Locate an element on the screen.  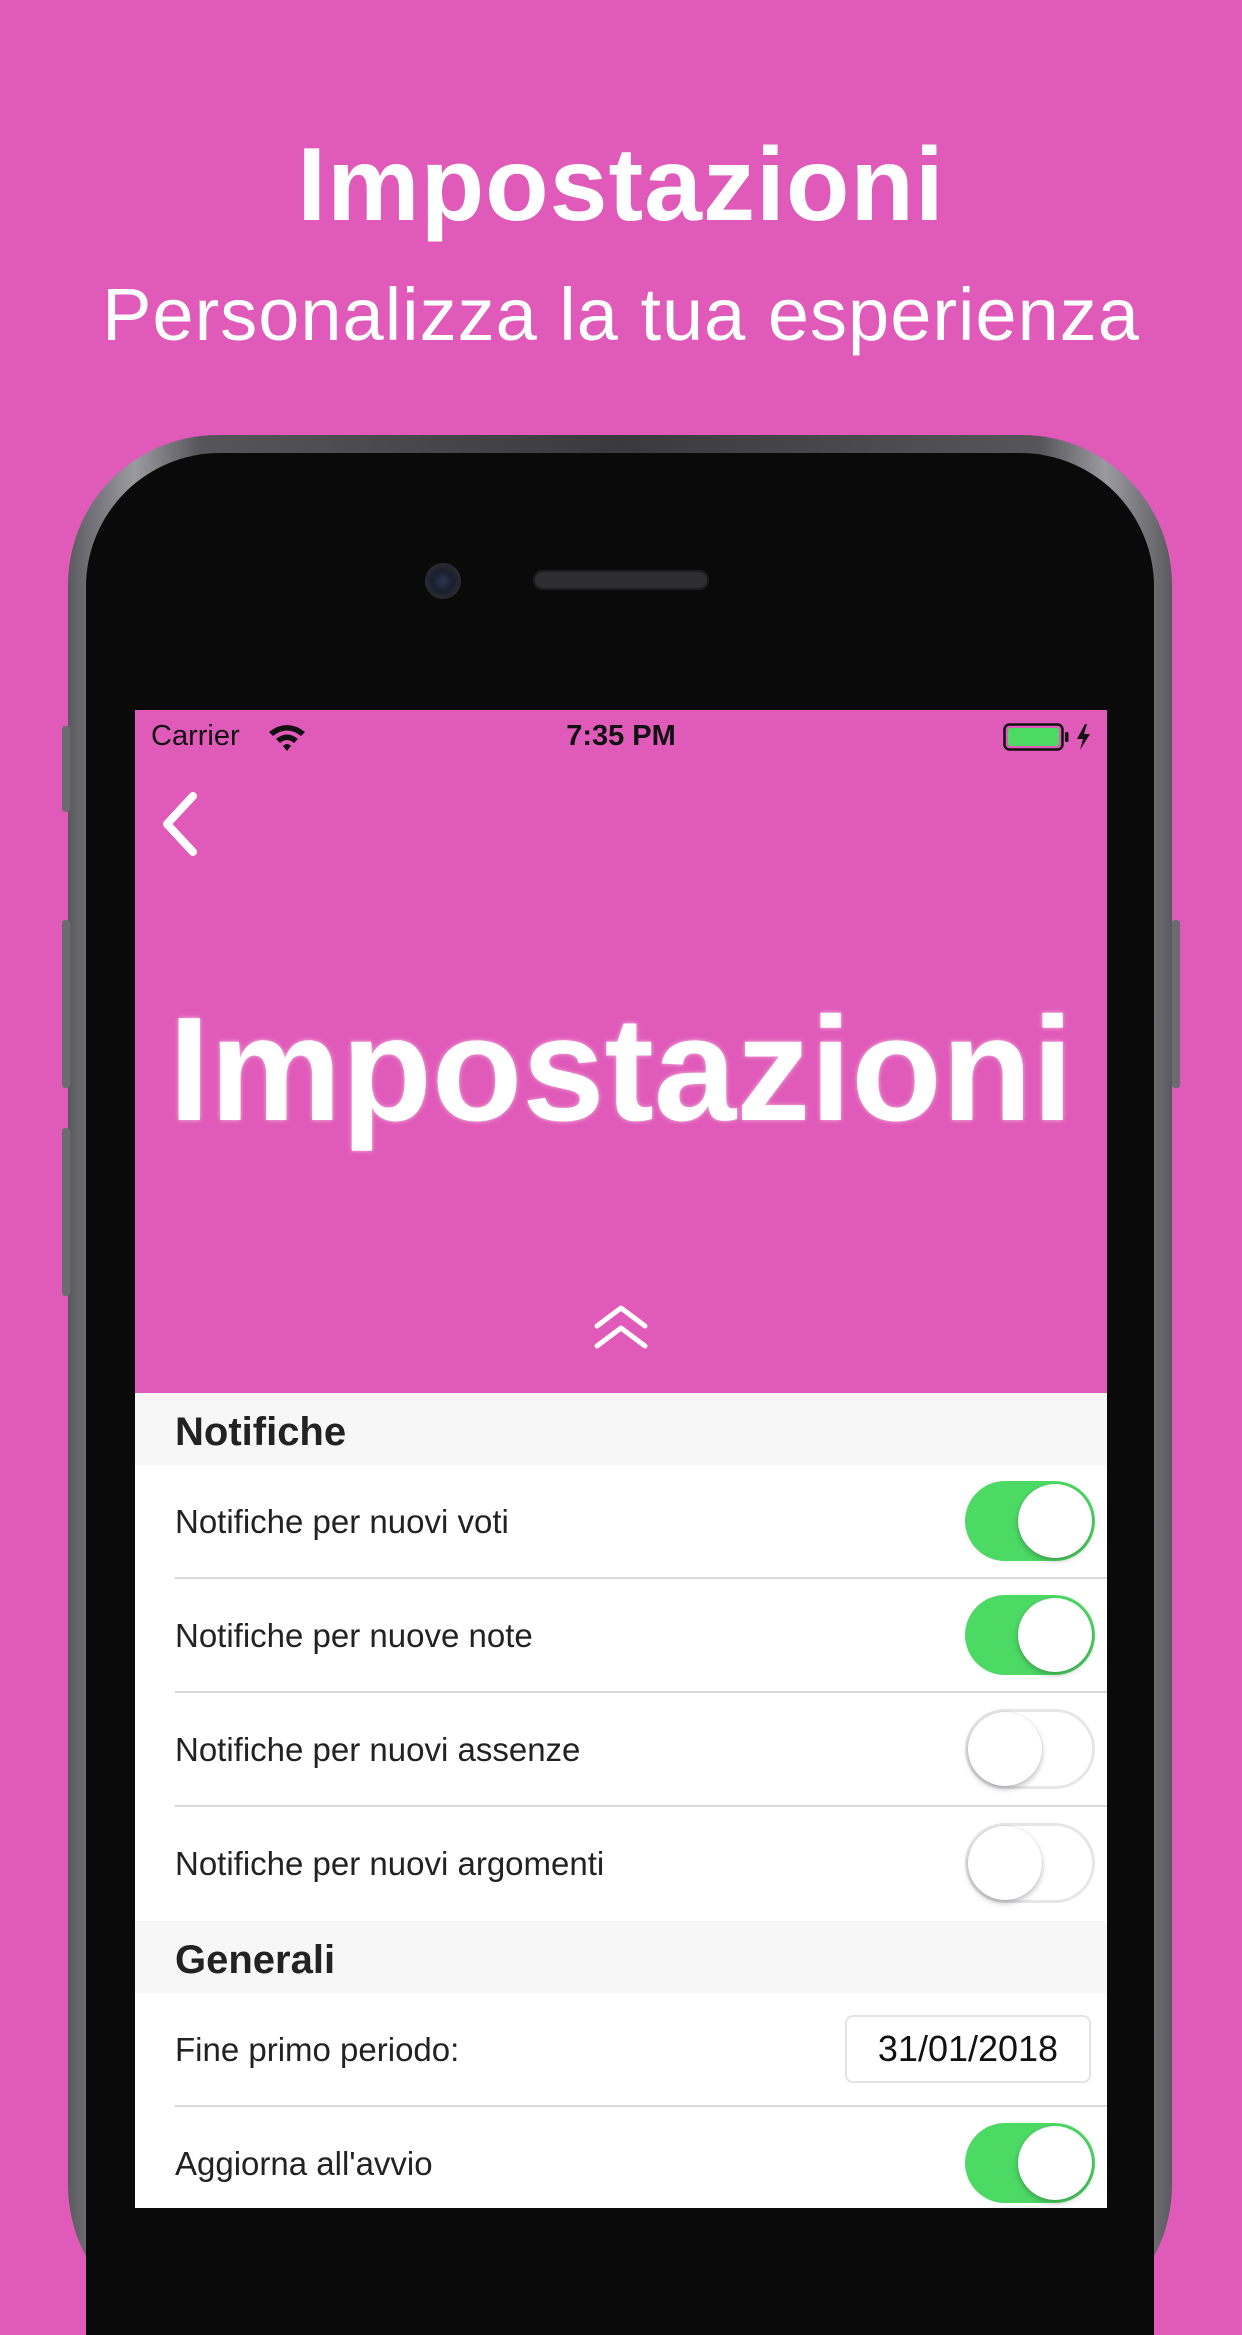
promo-title: Impostazioni is located at coordinates (621, 185).